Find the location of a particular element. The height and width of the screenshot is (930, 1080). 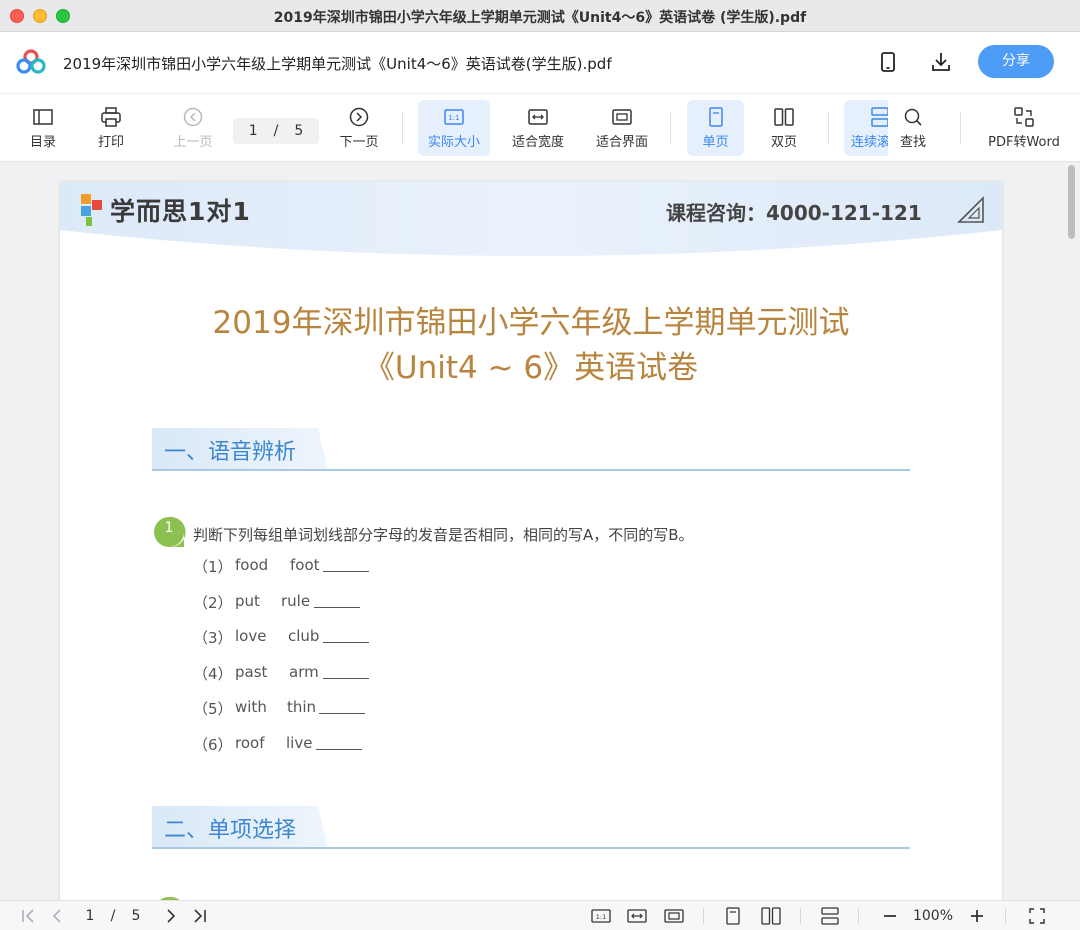

zoom-in-button is located at coordinates (977, 916).